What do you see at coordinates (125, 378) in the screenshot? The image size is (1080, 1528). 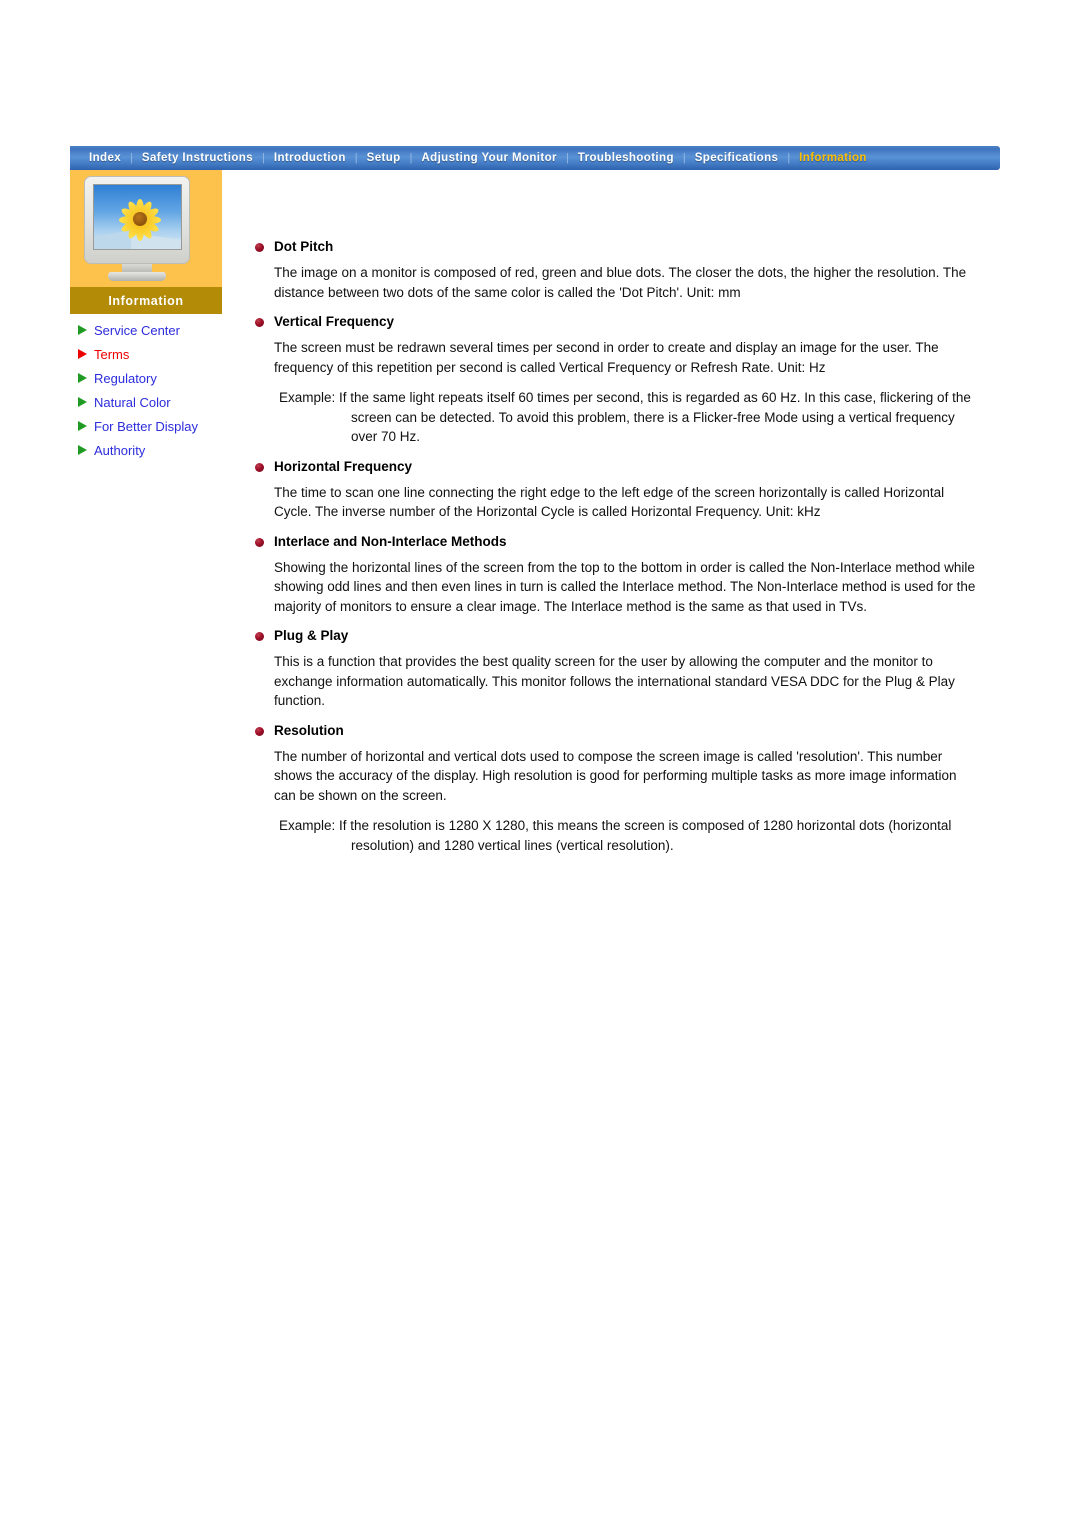 I see `sidebar-item-label: Regulatory` at bounding box center [125, 378].